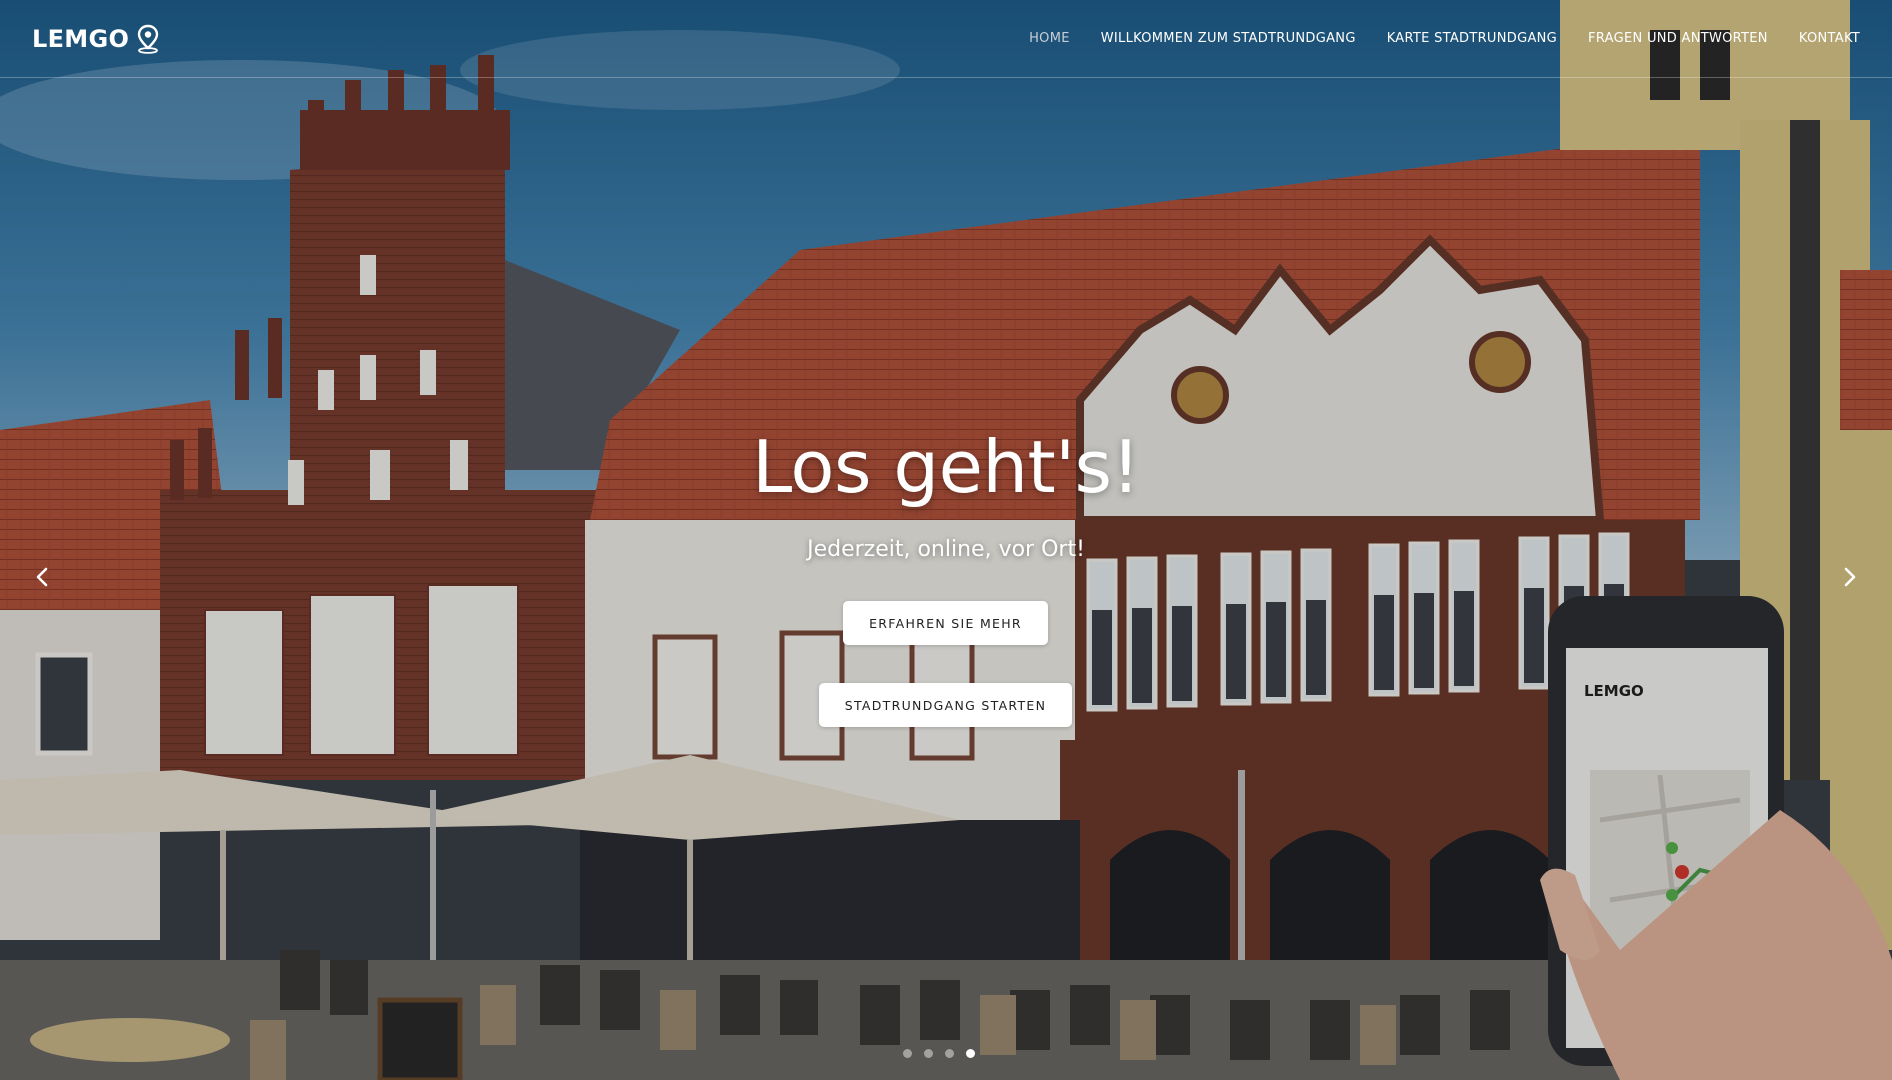 This screenshot has width=1892, height=1080. I want to click on nav-item-kontakt: KONTAKT, so click(1829, 38).